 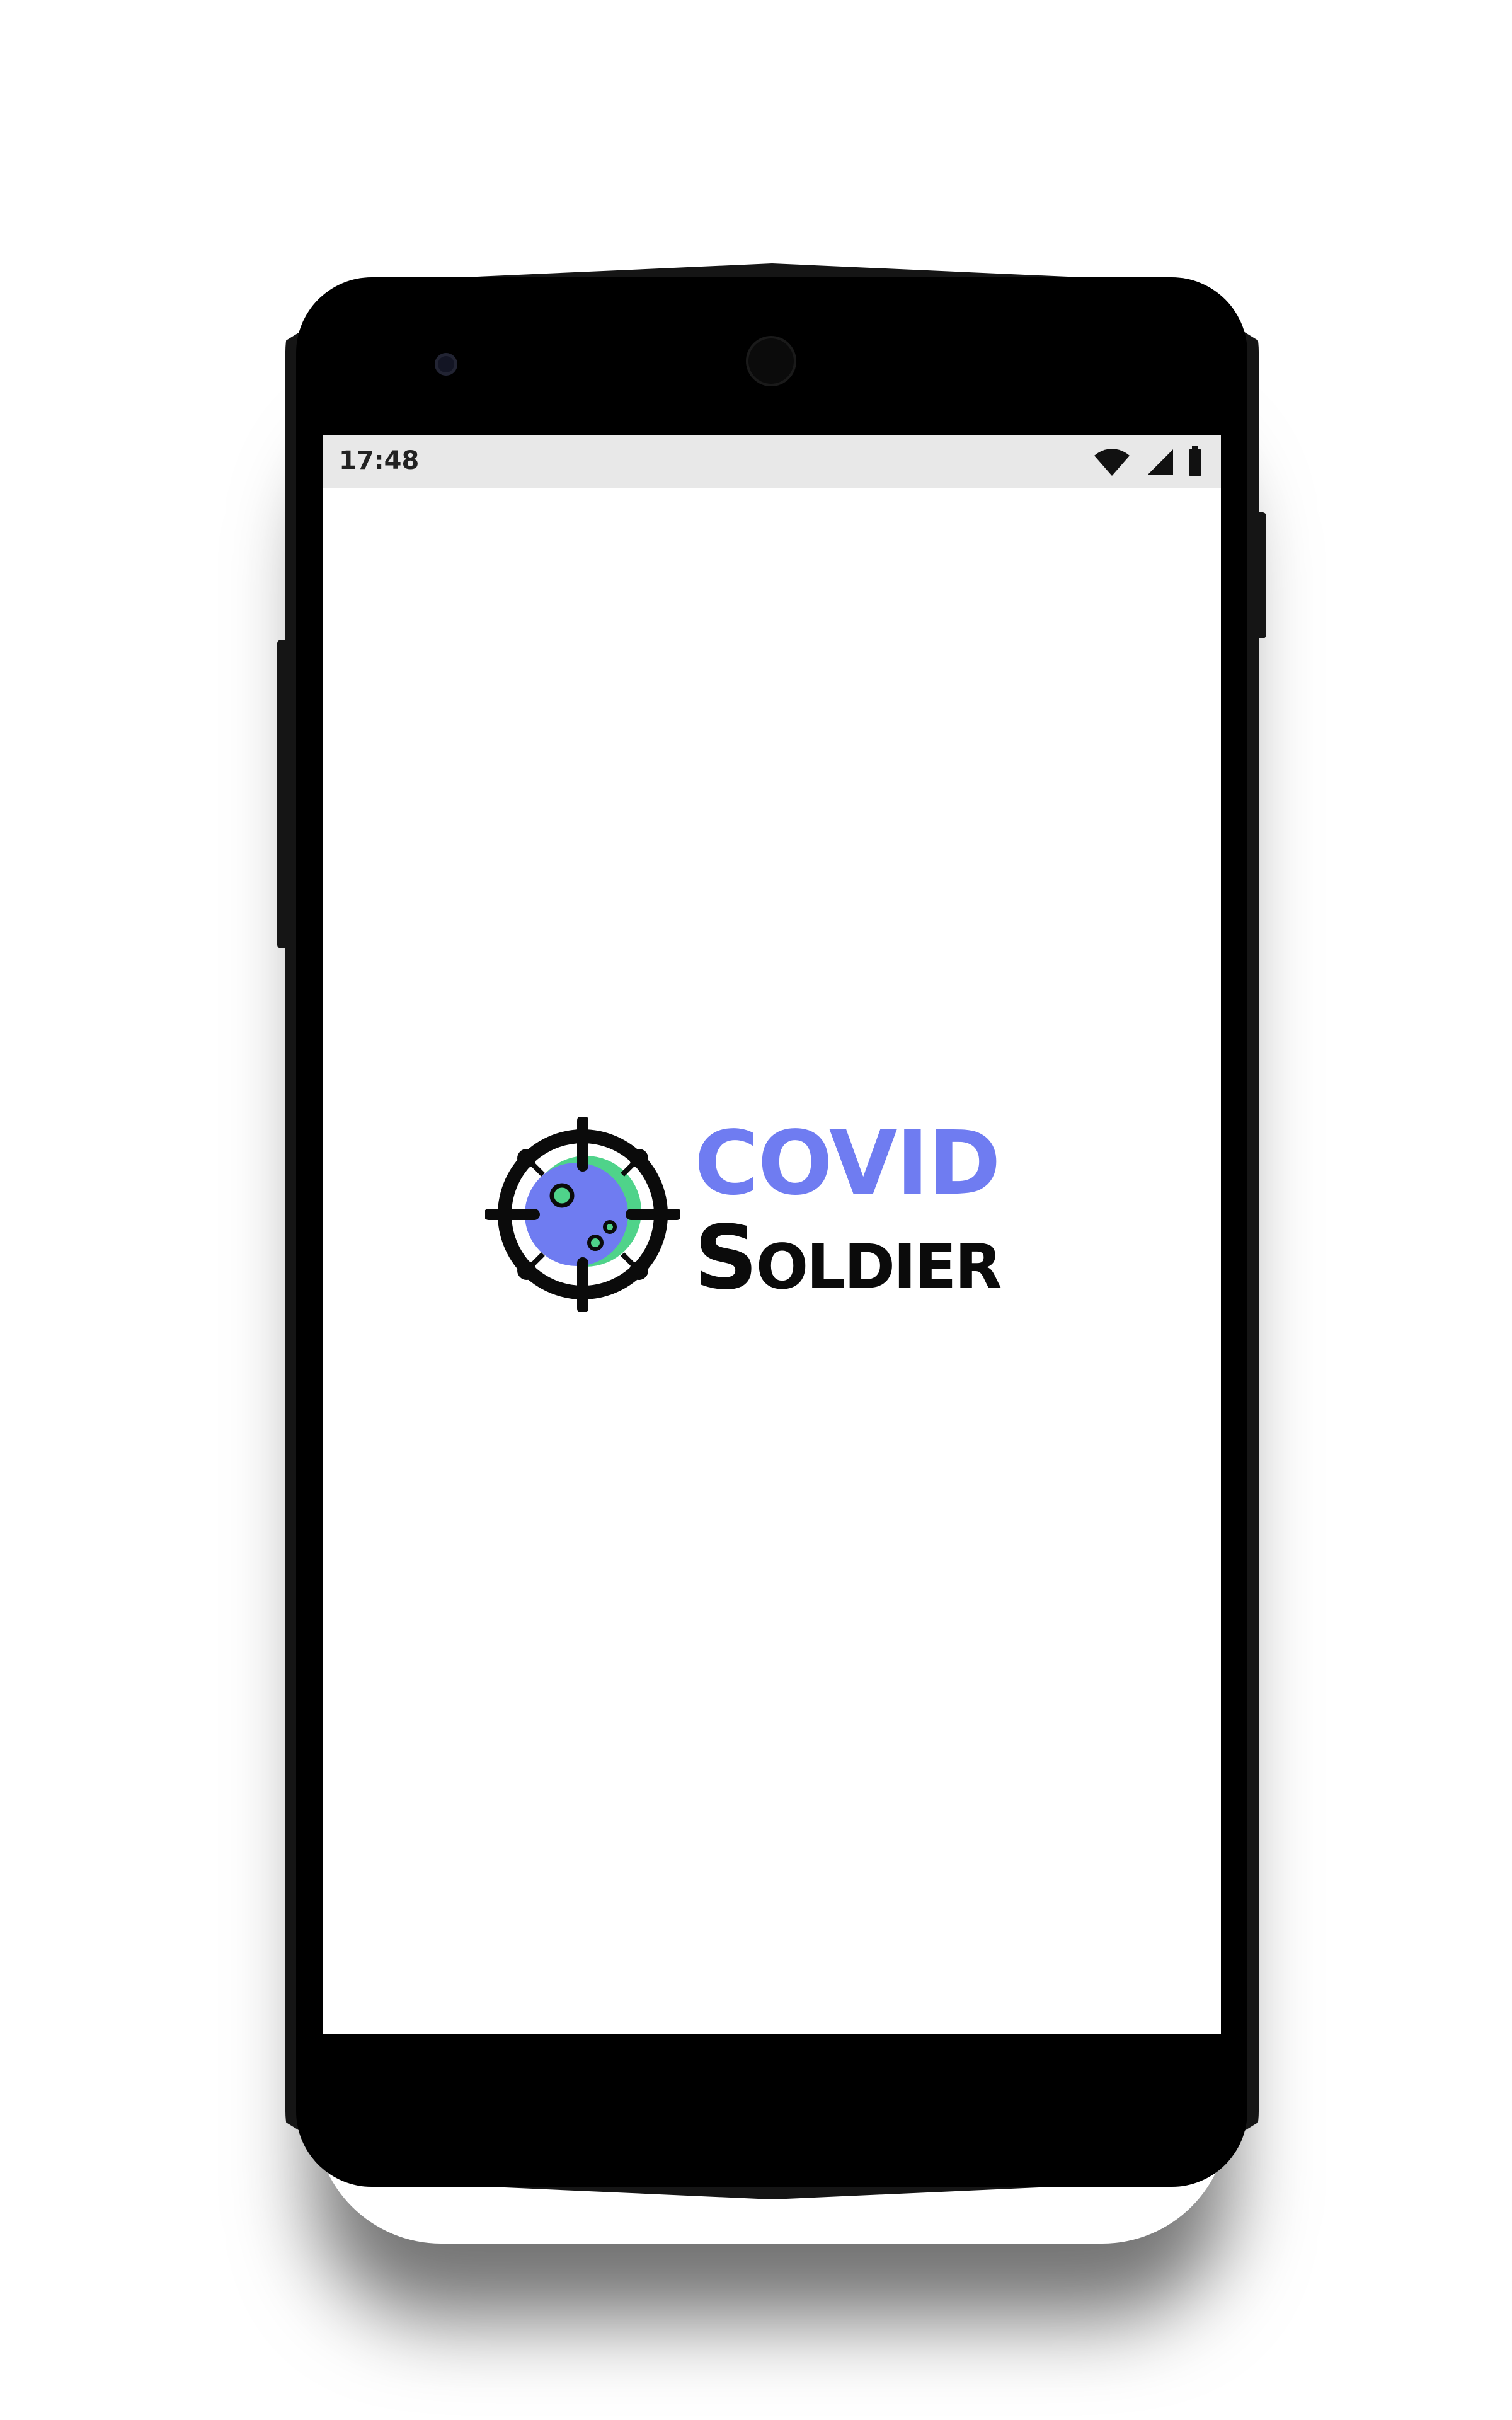 I want to click on brand-name-covid: COVID, so click(x=847, y=1163).